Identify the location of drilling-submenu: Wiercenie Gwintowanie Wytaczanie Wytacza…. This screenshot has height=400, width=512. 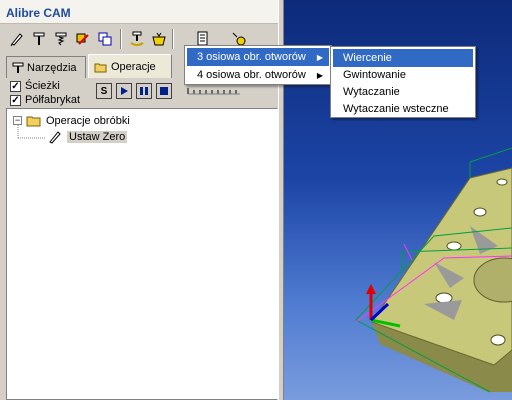
(403, 82).